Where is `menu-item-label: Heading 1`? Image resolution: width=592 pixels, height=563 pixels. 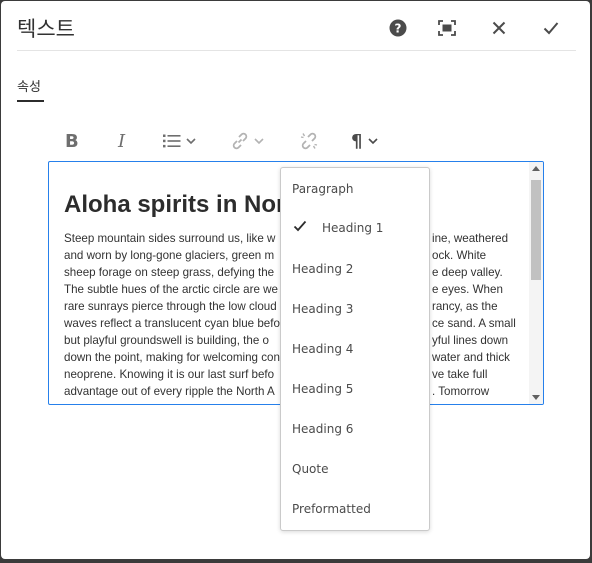
menu-item-label: Heading 1 is located at coordinates (353, 228).